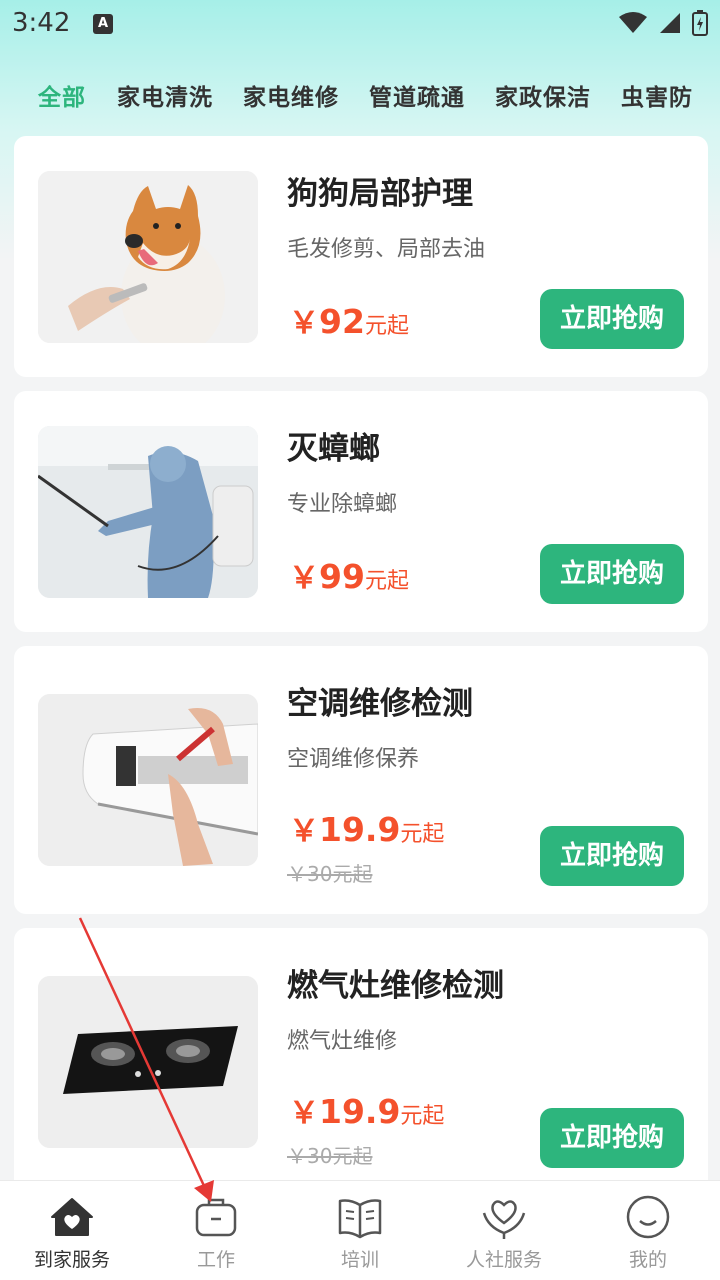 This screenshot has width=720, height=1280. Describe the element at coordinates (359, 1260) in the screenshot. I see `nav-label: 培训` at that location.